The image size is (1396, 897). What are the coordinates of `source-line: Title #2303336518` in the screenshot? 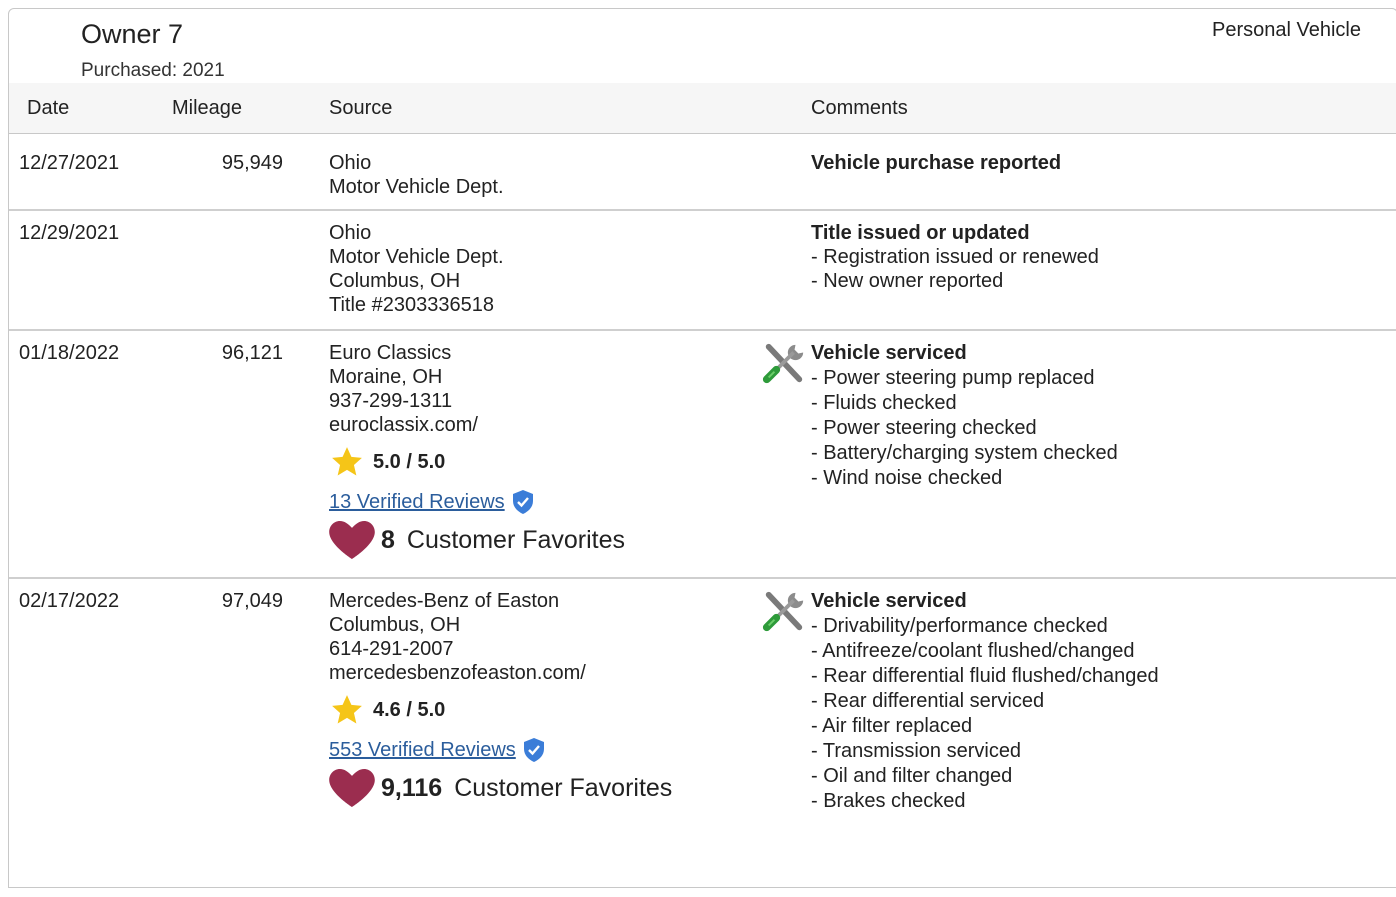 It's located at (411, 305).